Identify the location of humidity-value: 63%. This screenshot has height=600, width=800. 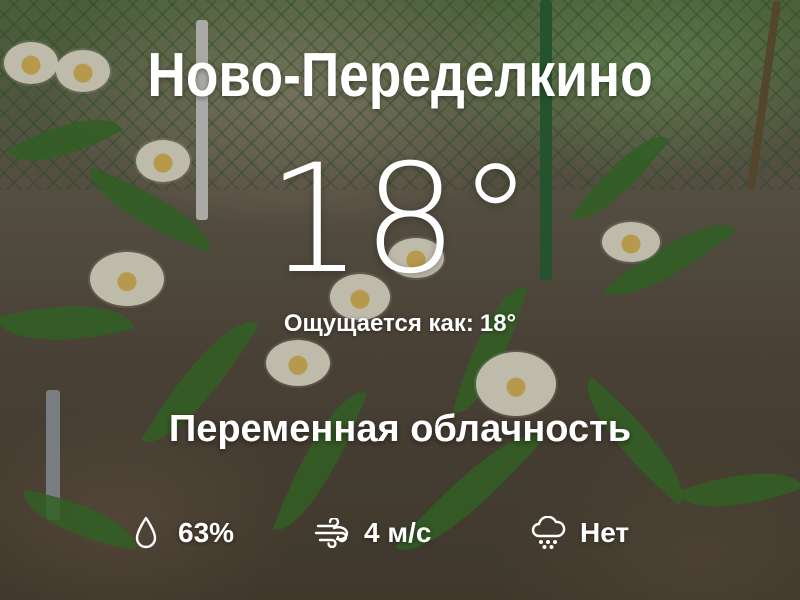
(206, 532).